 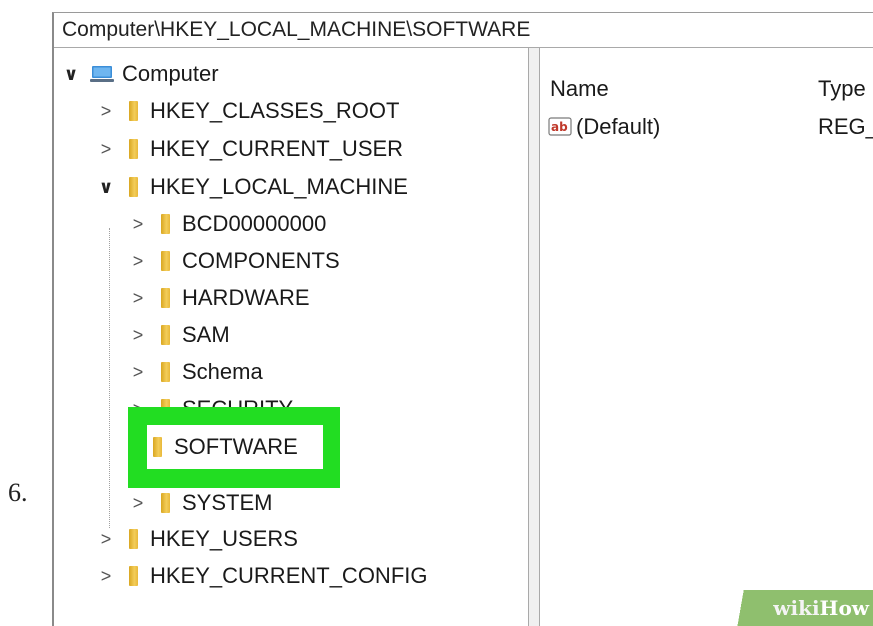 I want to click on selected-node-highlight: SOFTWARE, so click(x=234, y=447).